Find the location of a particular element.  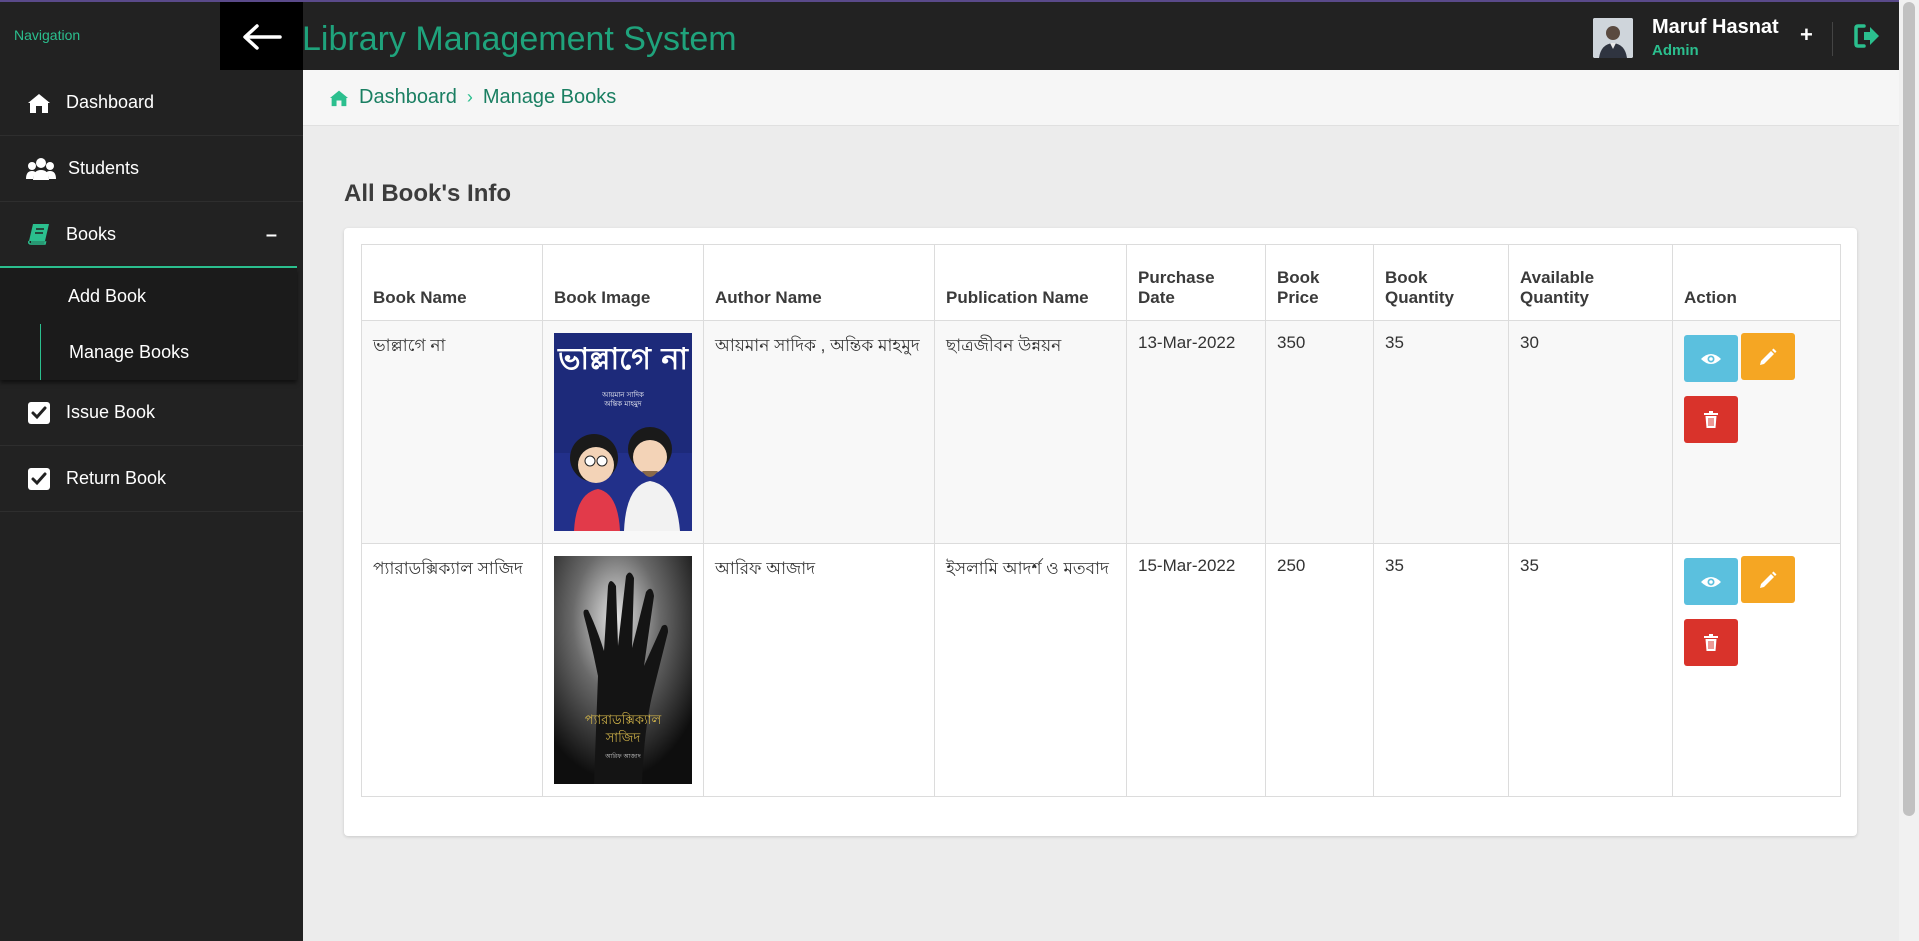

book-icon is located at coordinates (39, 234).